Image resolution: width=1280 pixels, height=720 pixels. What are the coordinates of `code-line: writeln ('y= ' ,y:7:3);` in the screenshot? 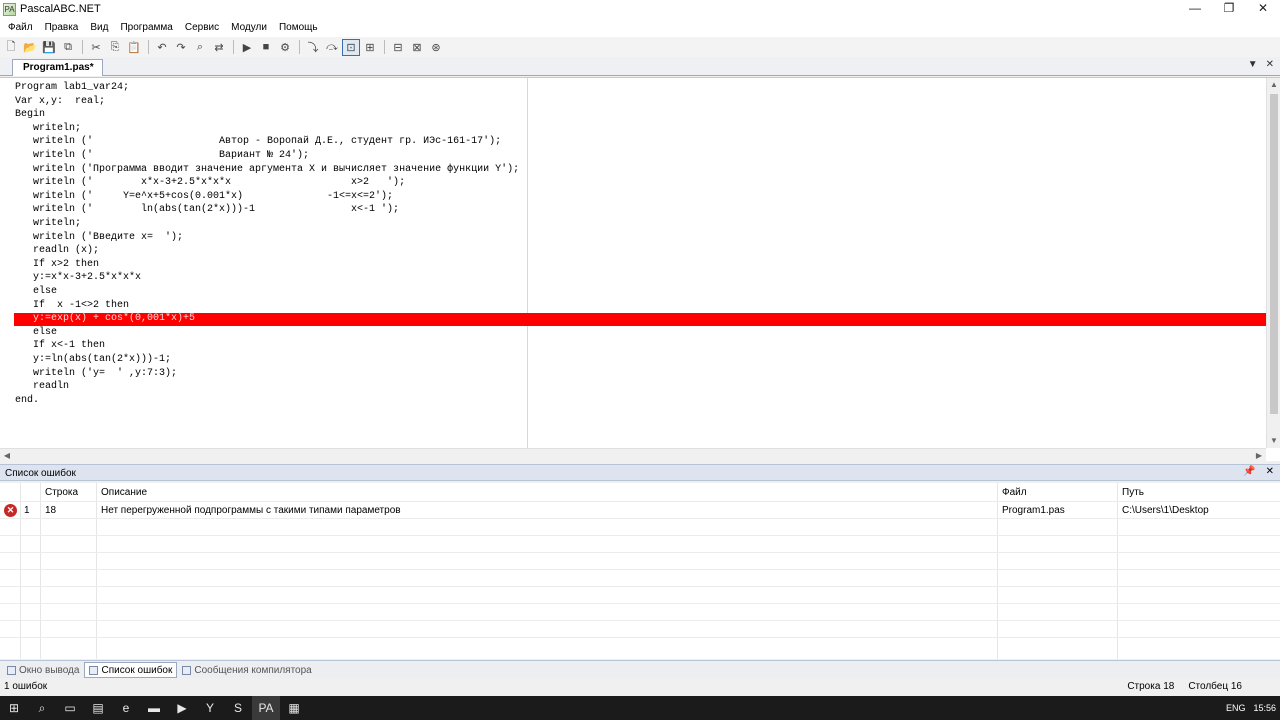 It's located at (96, 374).